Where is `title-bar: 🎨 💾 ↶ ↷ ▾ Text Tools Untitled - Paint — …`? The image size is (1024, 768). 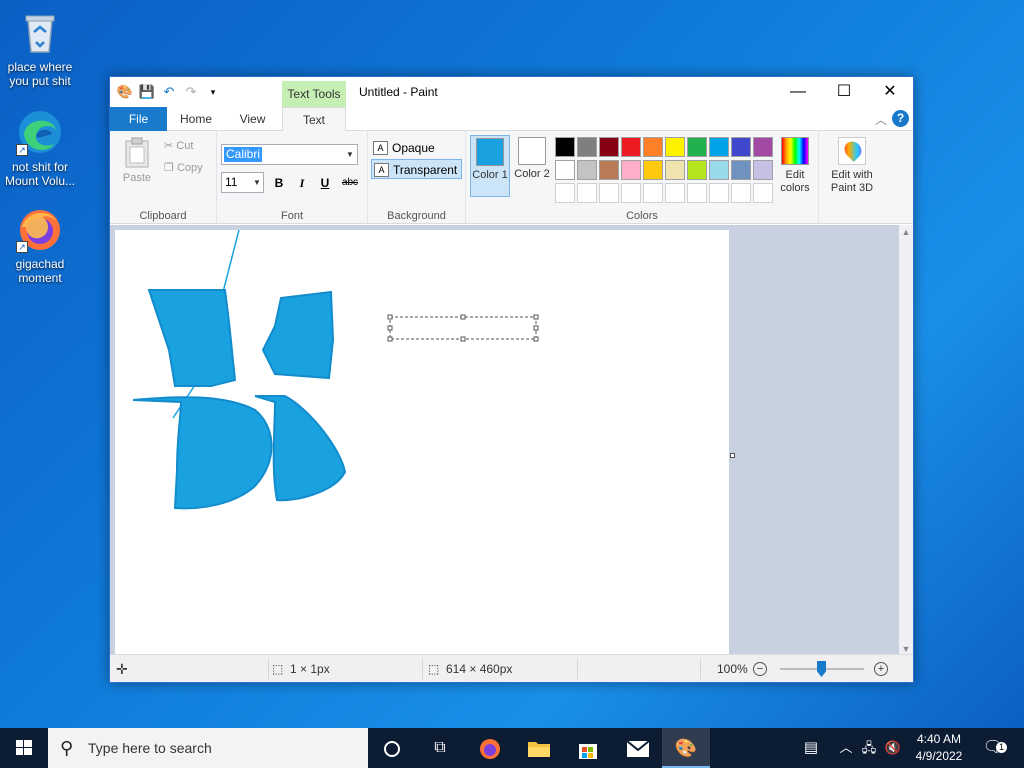
title-bar: 🎨 💾 ↶ ↷ ▾ Text Tools Untitled - Paint — … is located at coordinates (511, 92).